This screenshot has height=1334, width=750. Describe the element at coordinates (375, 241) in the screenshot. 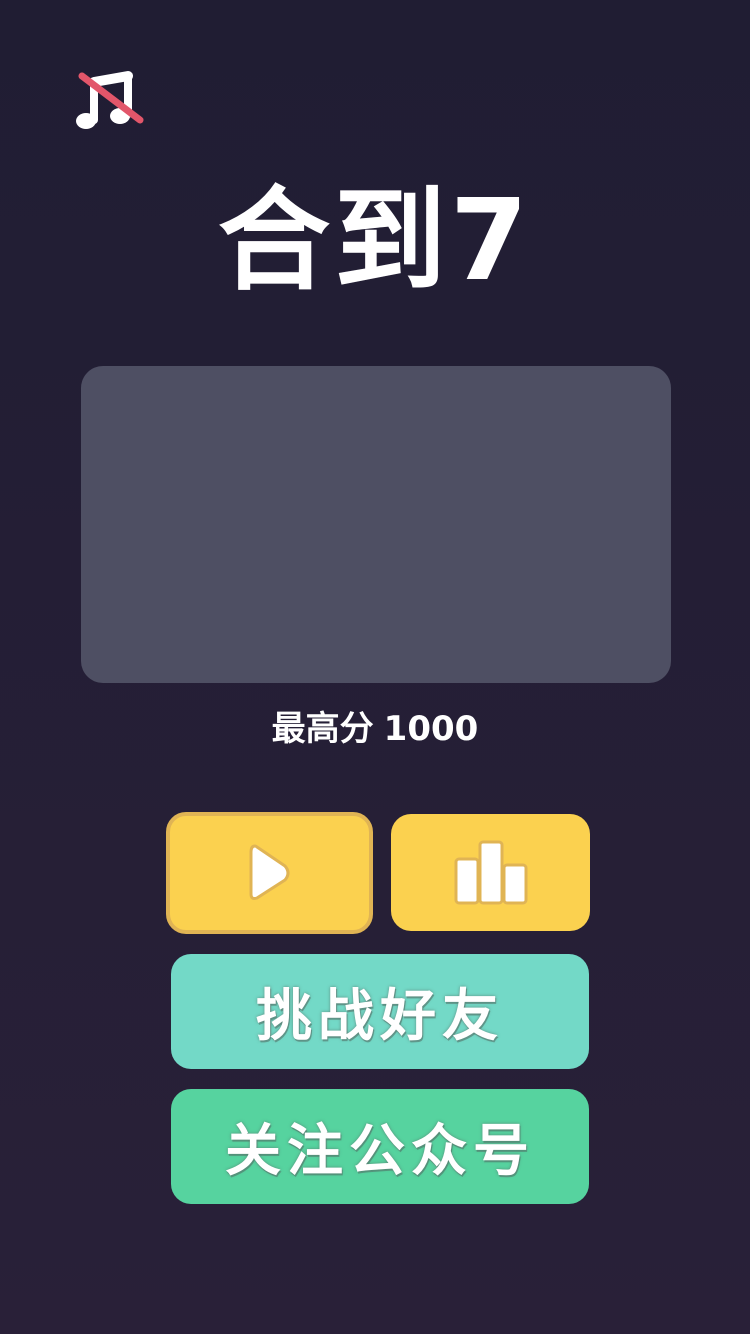

I see `game-title: 合到7` at that location.